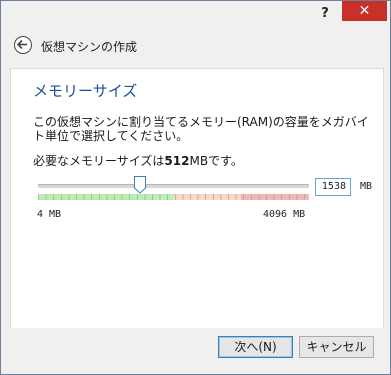 This screenshot has height=375, width=391. What do you see at coordinates (333, 187) in the screenshot?
I see `memory-size-input: 1538` at bounding box center [333, 187].